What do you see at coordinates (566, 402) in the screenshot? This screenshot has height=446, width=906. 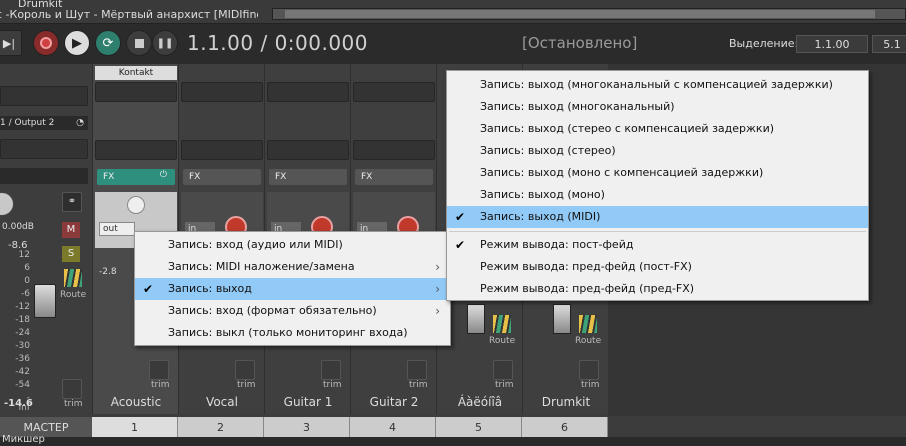 I see `channel-name: Drumkit` at bounding box center [566, 402].